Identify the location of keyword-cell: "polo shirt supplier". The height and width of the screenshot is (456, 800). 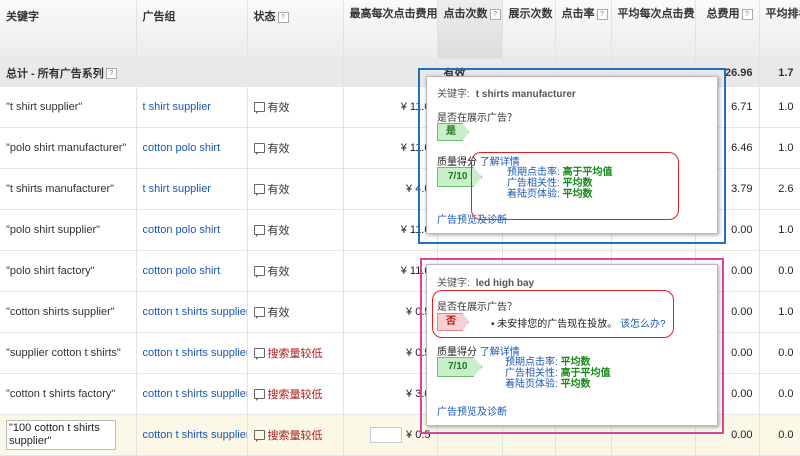
(68, 230).